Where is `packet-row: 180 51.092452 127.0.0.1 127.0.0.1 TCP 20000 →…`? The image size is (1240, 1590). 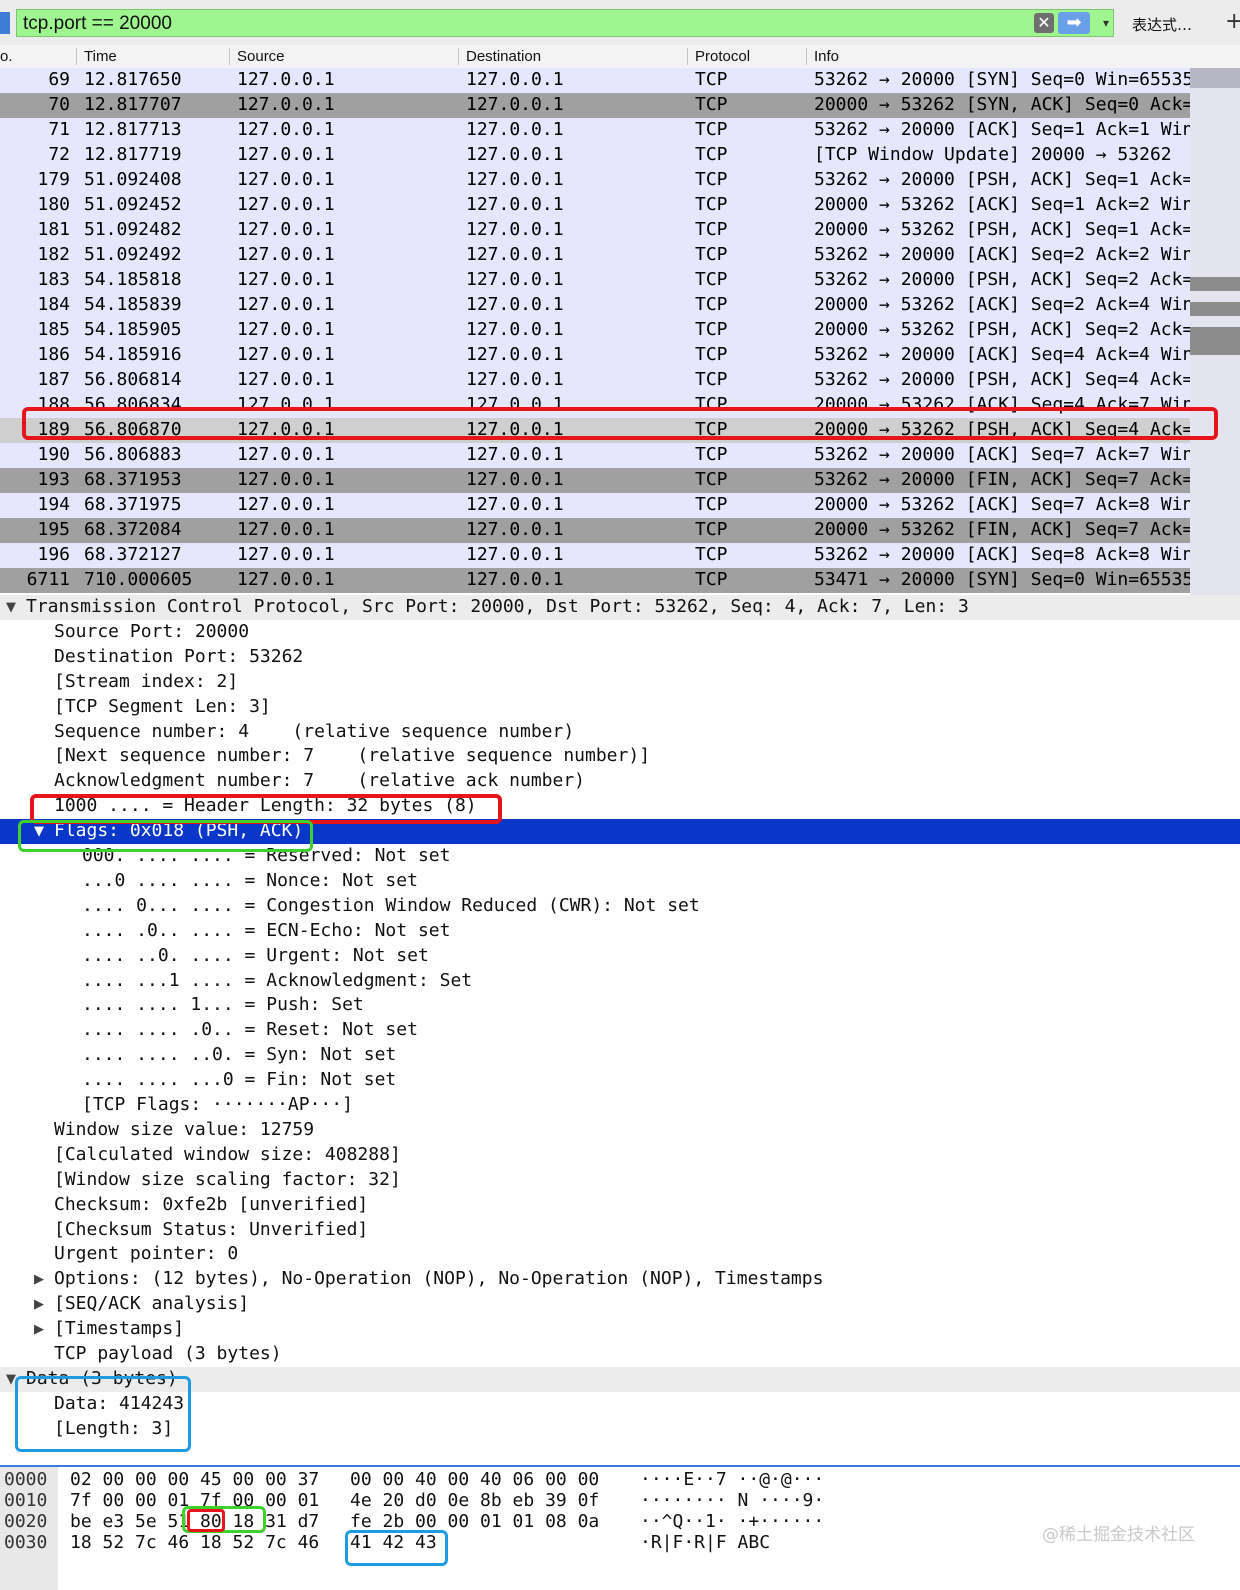 packet-row: 180 51.092452 127.0.0.1 127.0.0.1 TCP 20000 →… is located at coordinates (595, 205).